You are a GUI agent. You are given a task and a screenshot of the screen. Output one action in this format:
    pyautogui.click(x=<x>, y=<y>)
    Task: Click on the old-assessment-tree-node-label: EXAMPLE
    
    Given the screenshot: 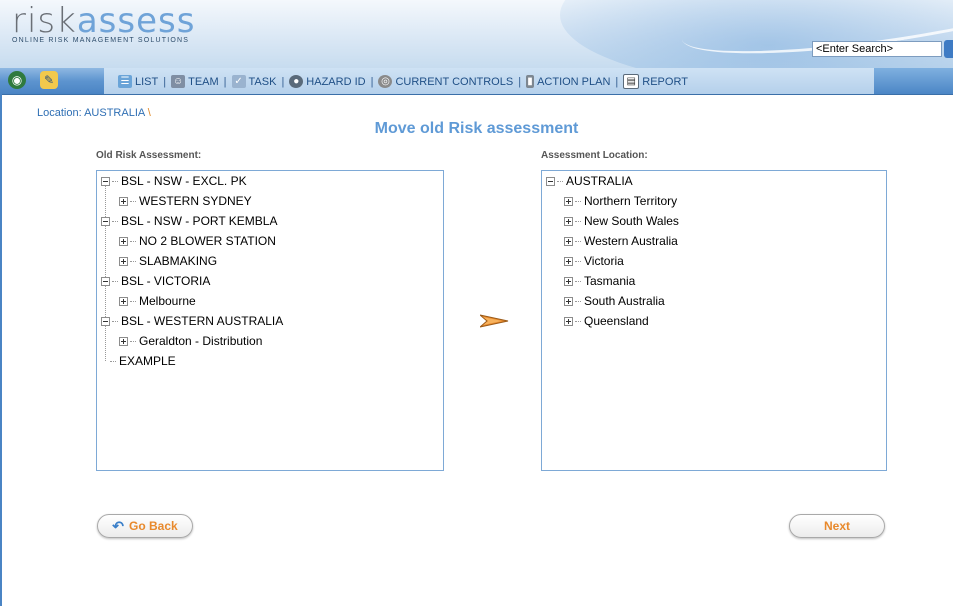 What is the action you would take?
    pyautogui.click(x=147, y=361)
    